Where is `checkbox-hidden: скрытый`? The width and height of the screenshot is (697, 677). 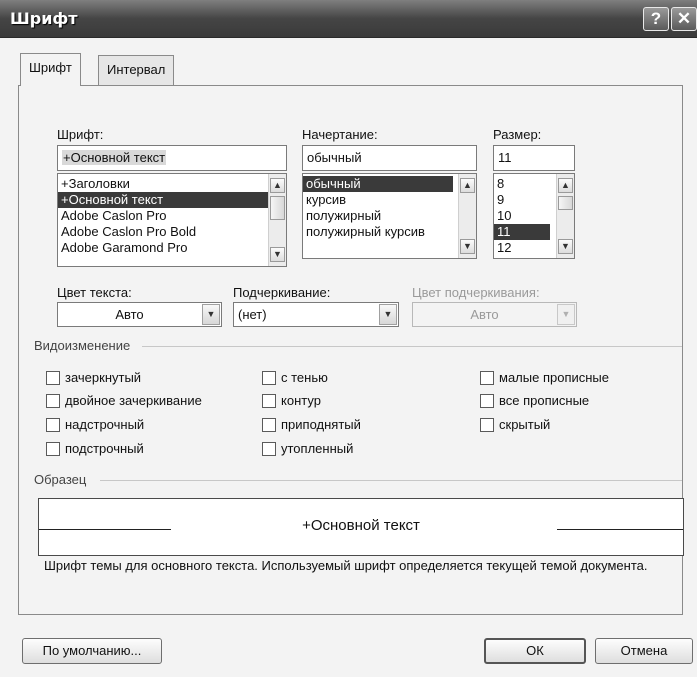 checkbox-hidden: скрытый is located at coordinates (515, 424).